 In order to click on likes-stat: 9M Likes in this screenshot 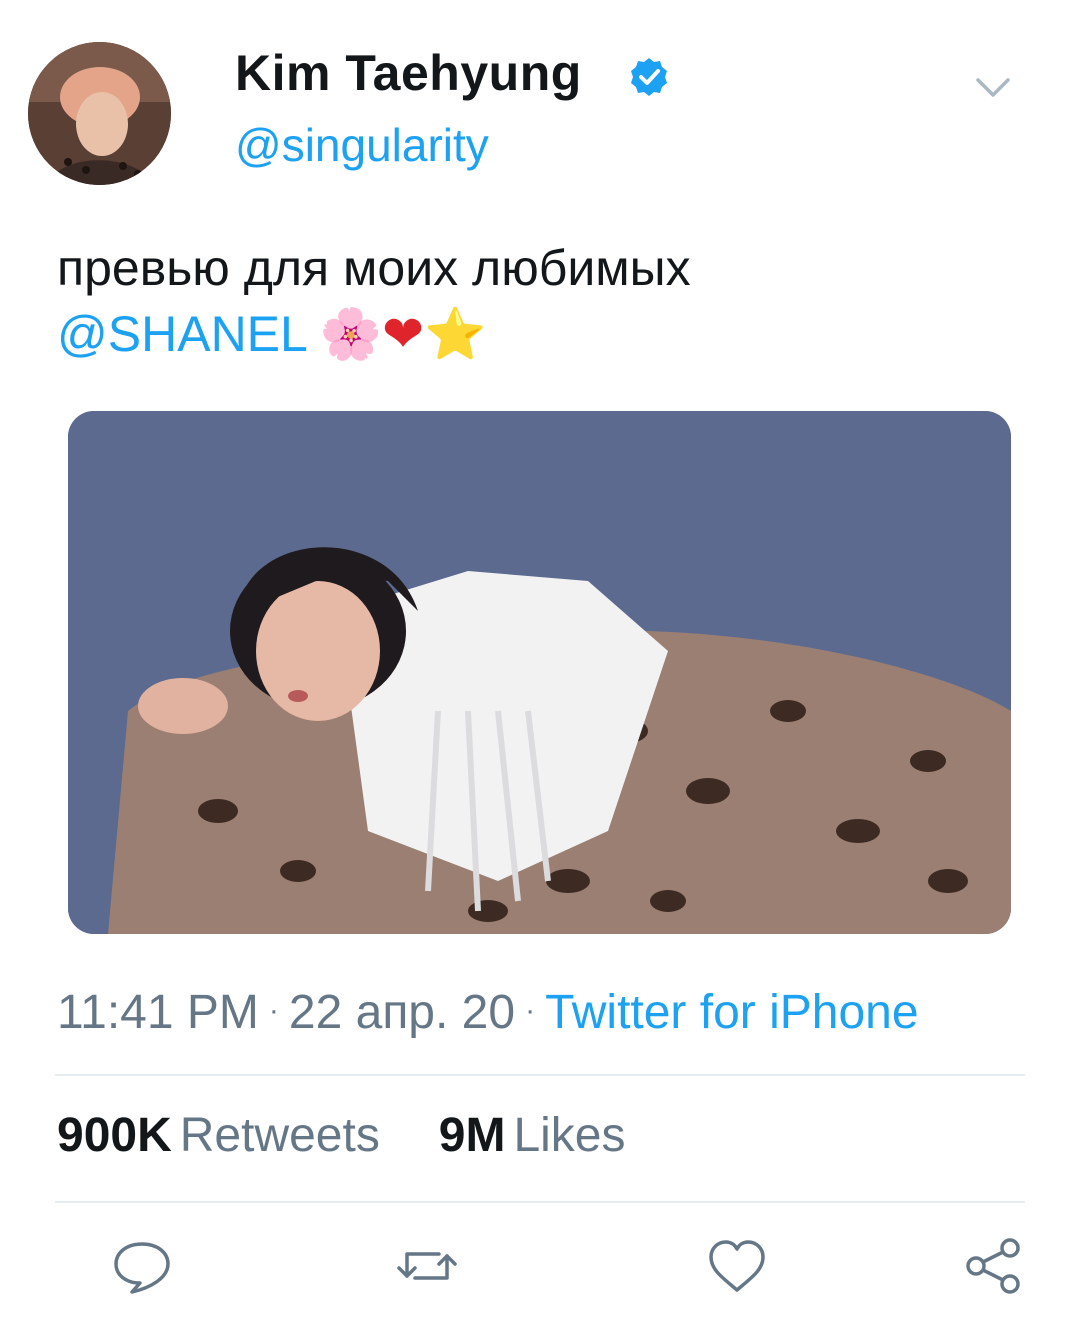, I will do `click(532, 1135)`.